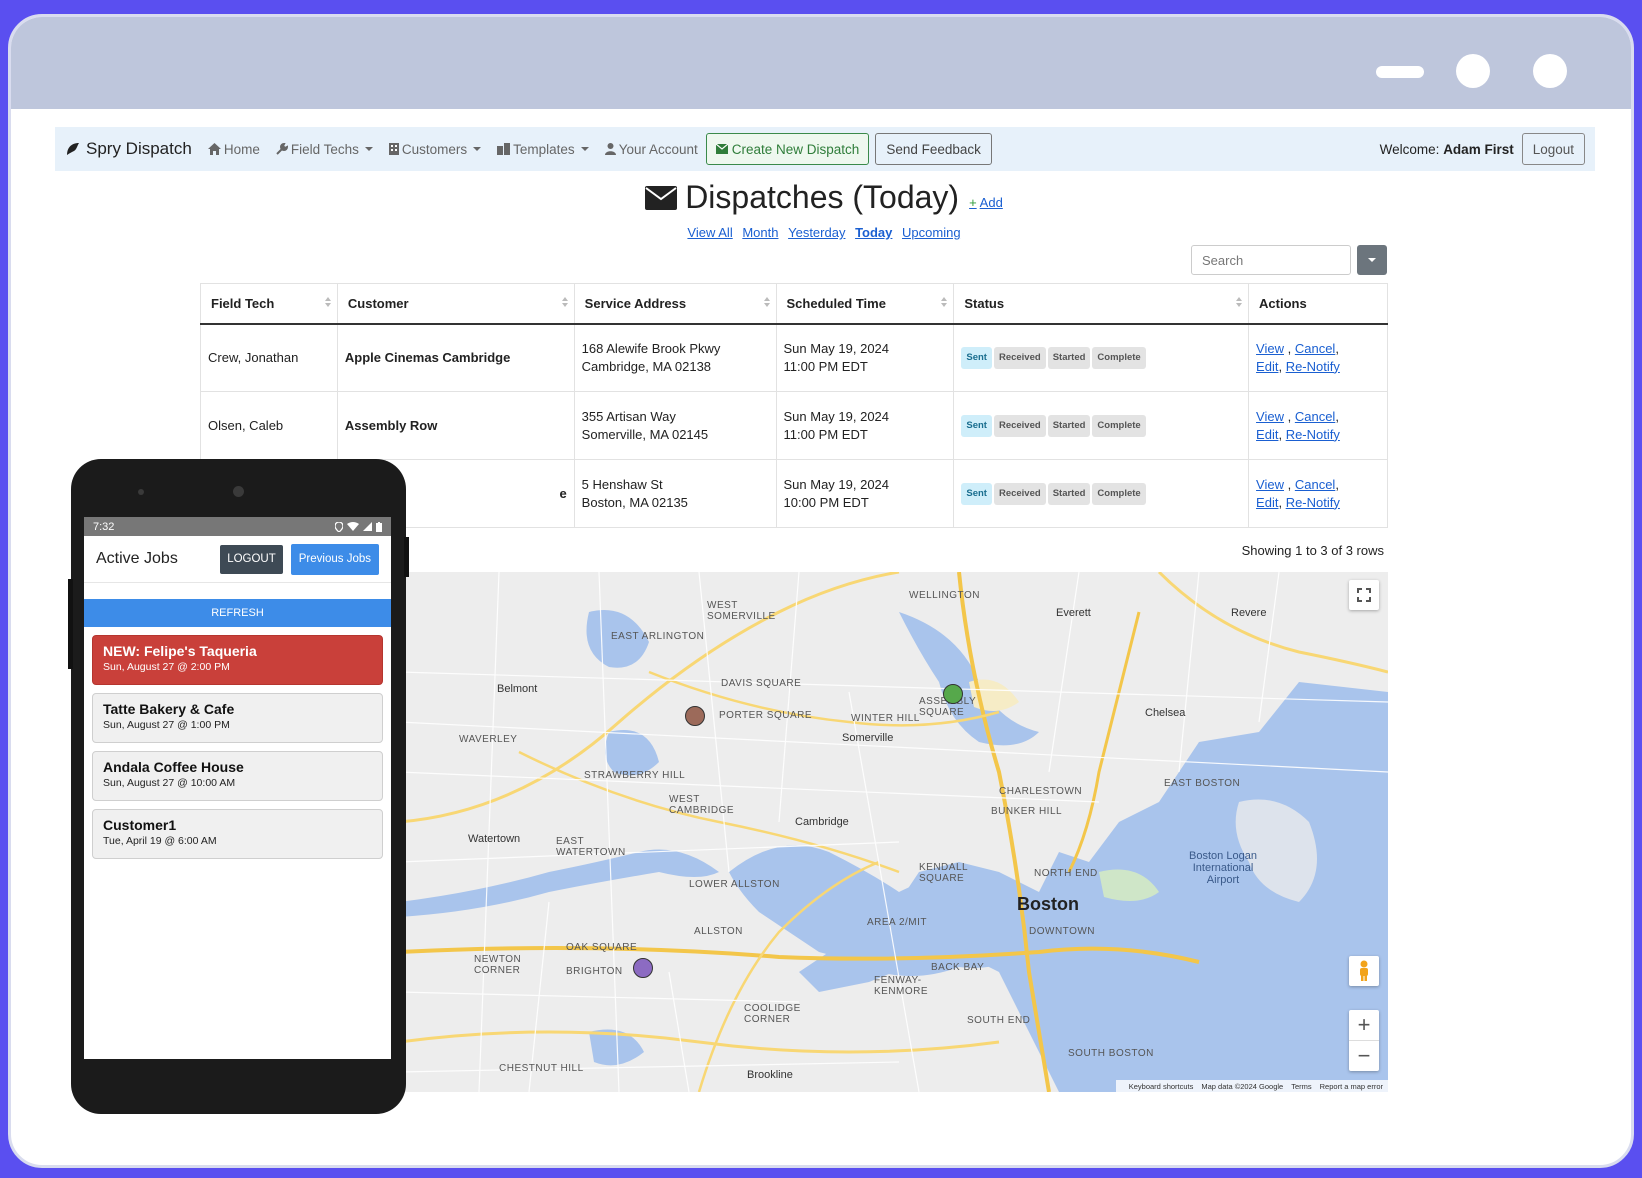  Describe the element at coordinates (233, 149) in the screenshot. I see `nav-home: Home` at that location.